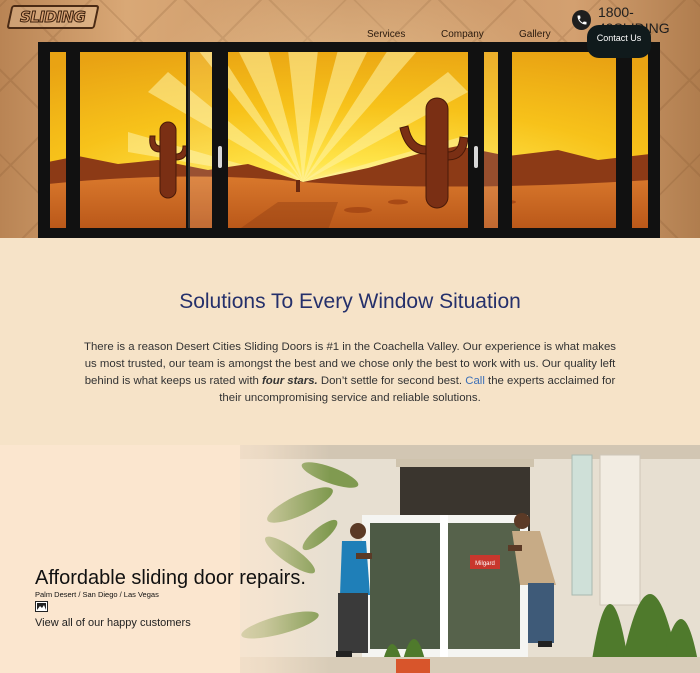 This screenshot has width=700, height=673. I want to click on feature-title: Affordable sliding door repairs., so click(170, 578).